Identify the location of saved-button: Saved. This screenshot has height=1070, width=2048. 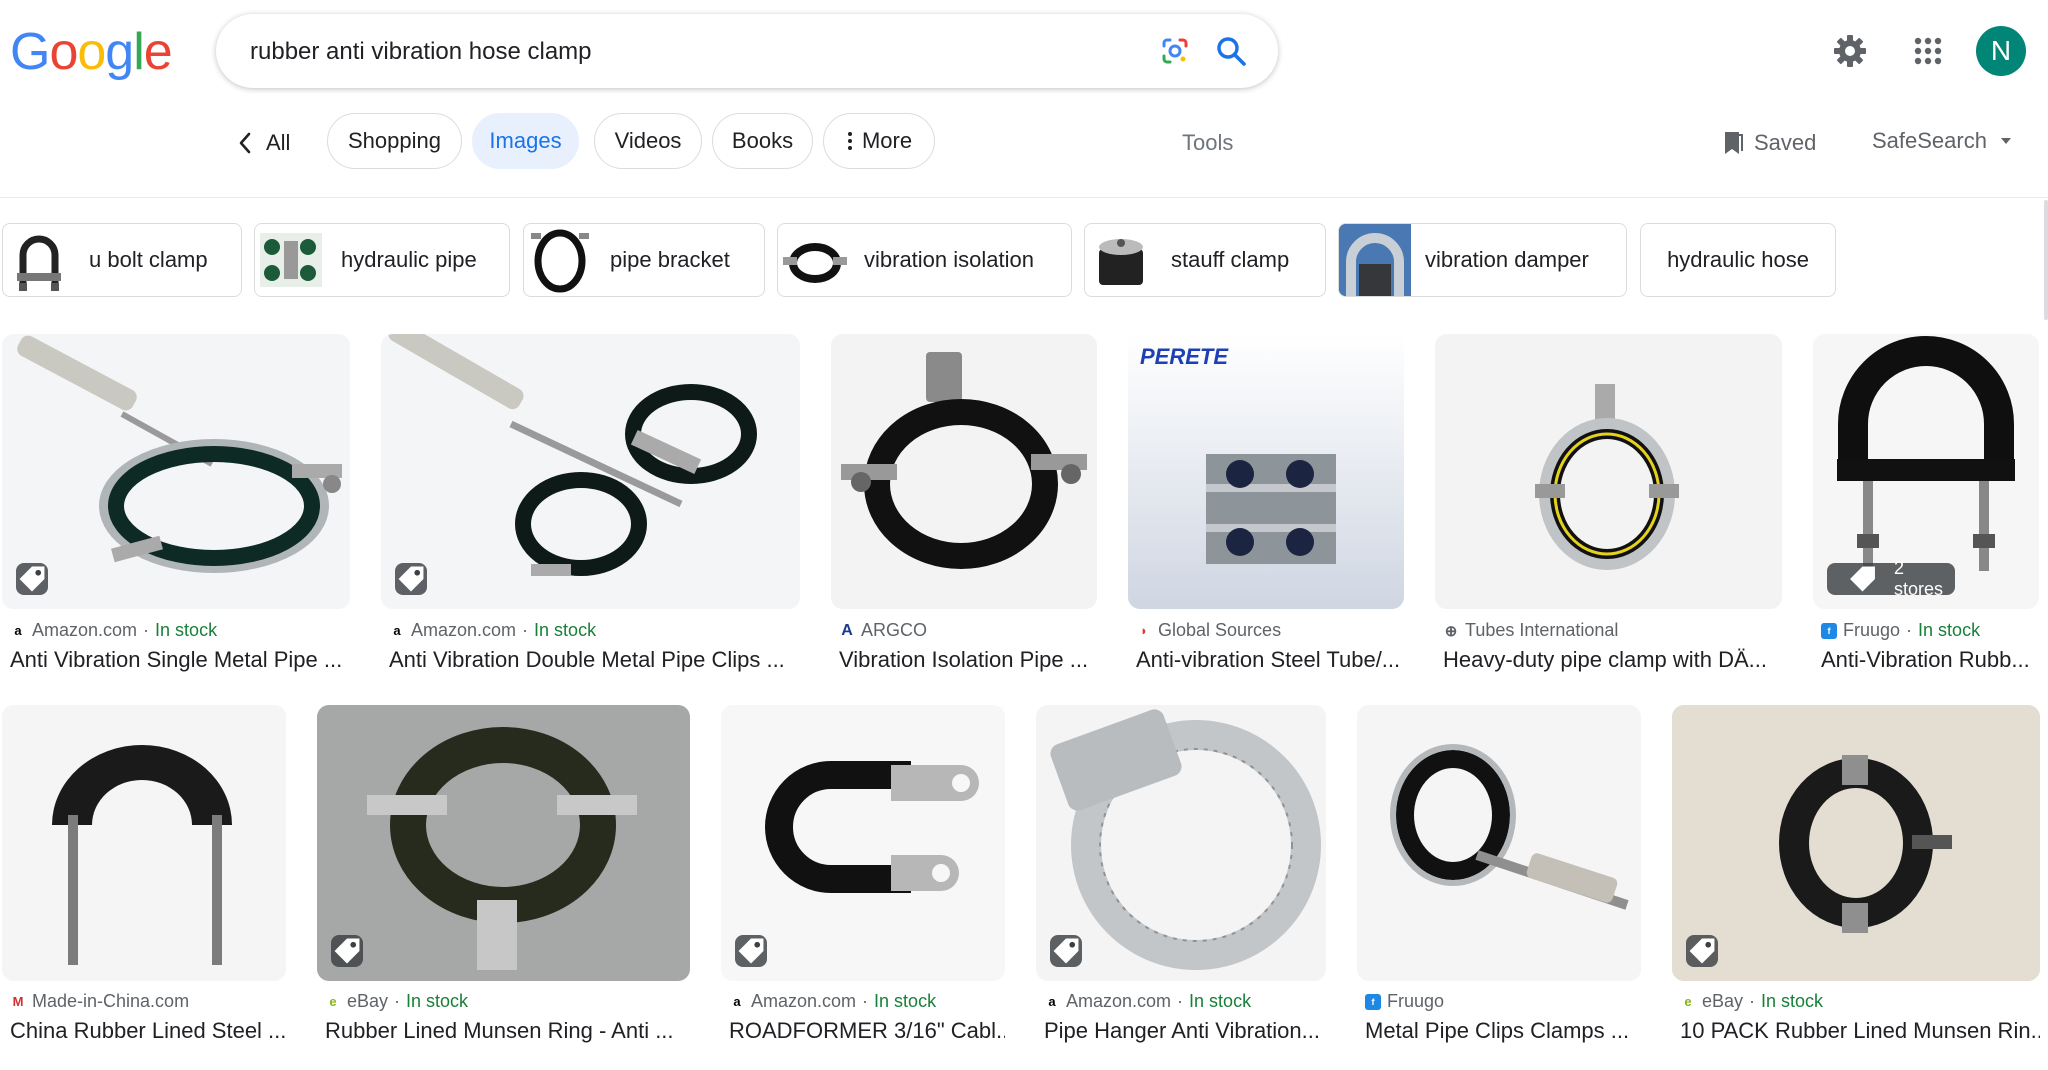
(1769, 143).